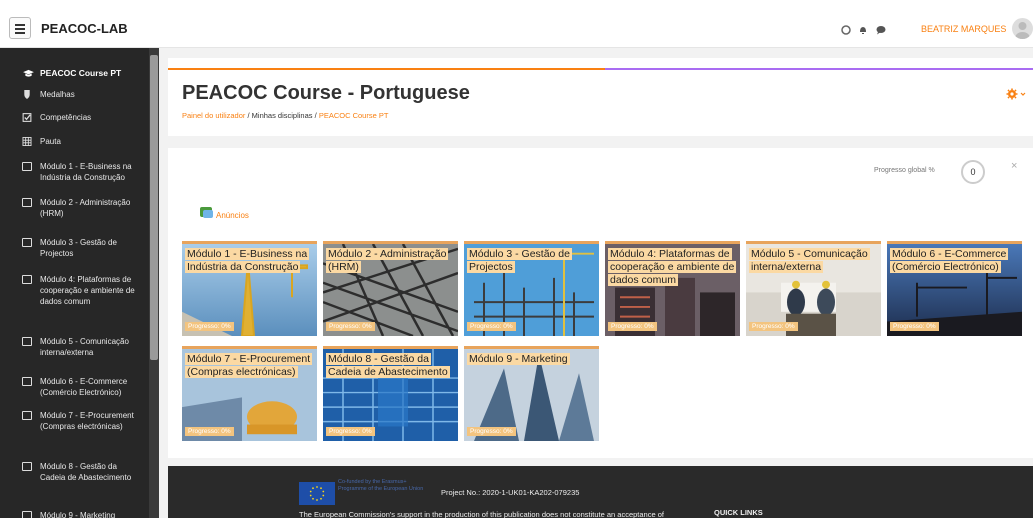 The height and width of the screenshot is (518, 1033). Describe the element at coordinates (50, 141) in the screenshot. I see `sidebar-item-label: Pauta` at that location.